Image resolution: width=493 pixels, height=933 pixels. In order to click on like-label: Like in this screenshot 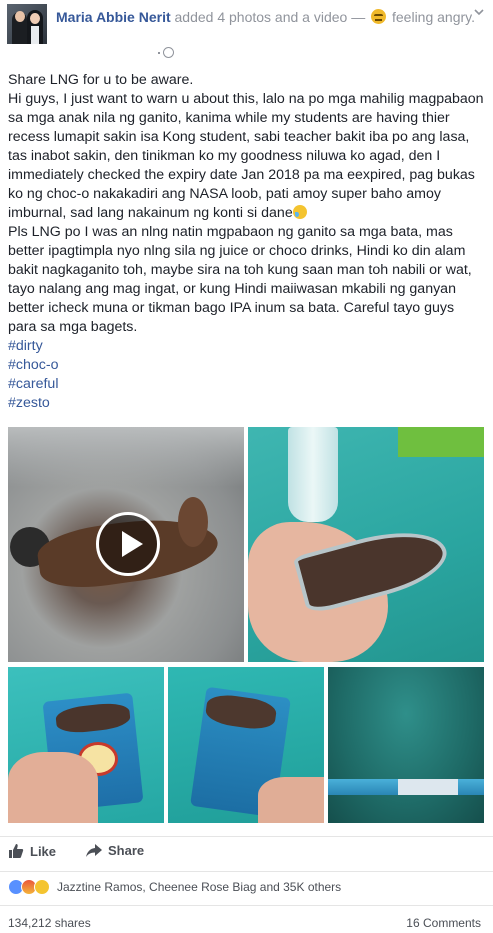, I will do `click(43, 851)`.